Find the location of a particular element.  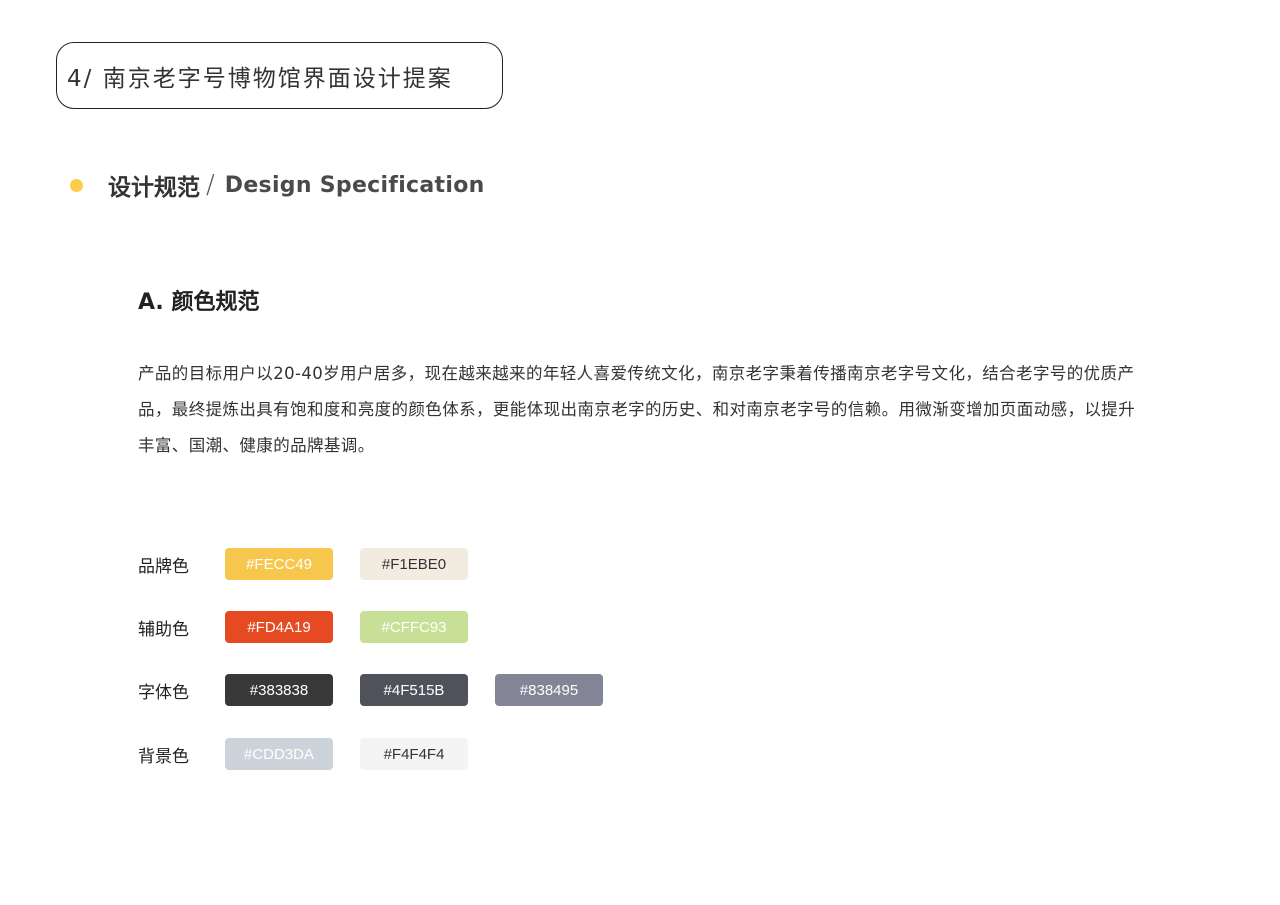

section-title-cn: 设计规范 is located at coordinates (154, 188).